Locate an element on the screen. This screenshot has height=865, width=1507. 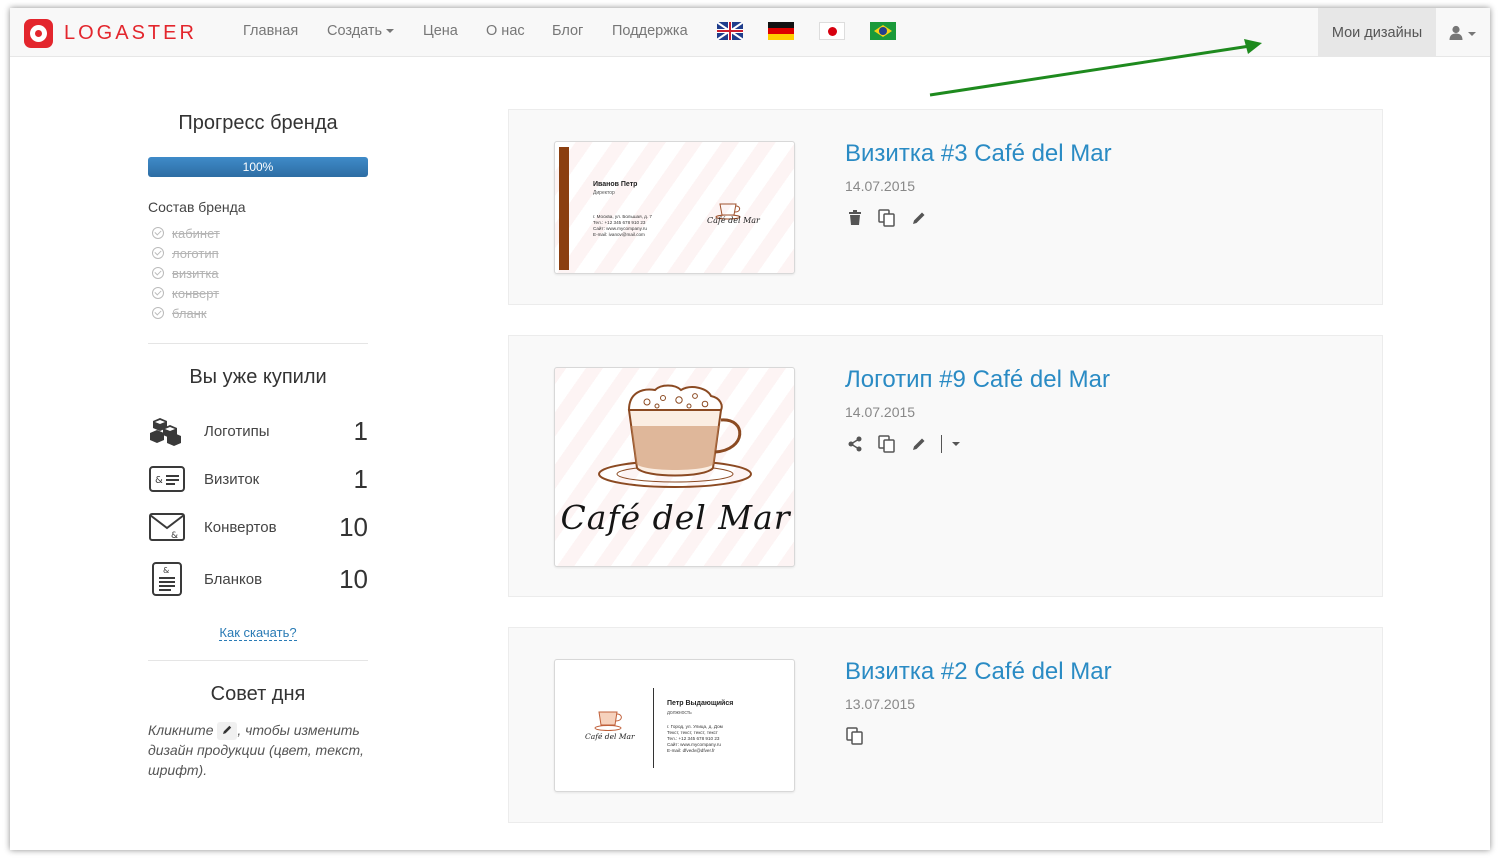
nav-price: Цена is located at coordinates (440, 31).